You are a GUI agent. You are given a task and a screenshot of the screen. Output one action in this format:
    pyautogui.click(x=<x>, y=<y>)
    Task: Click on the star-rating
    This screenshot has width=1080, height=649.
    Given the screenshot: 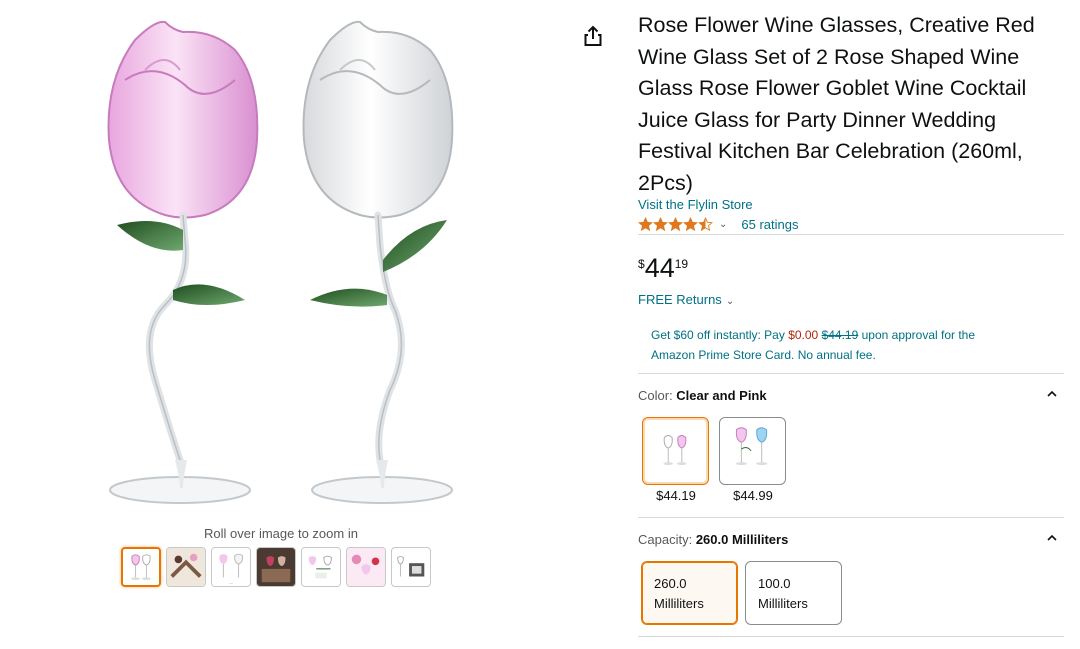 What is the action you would take?
    pyautogui.click(x=675, y=224)
    